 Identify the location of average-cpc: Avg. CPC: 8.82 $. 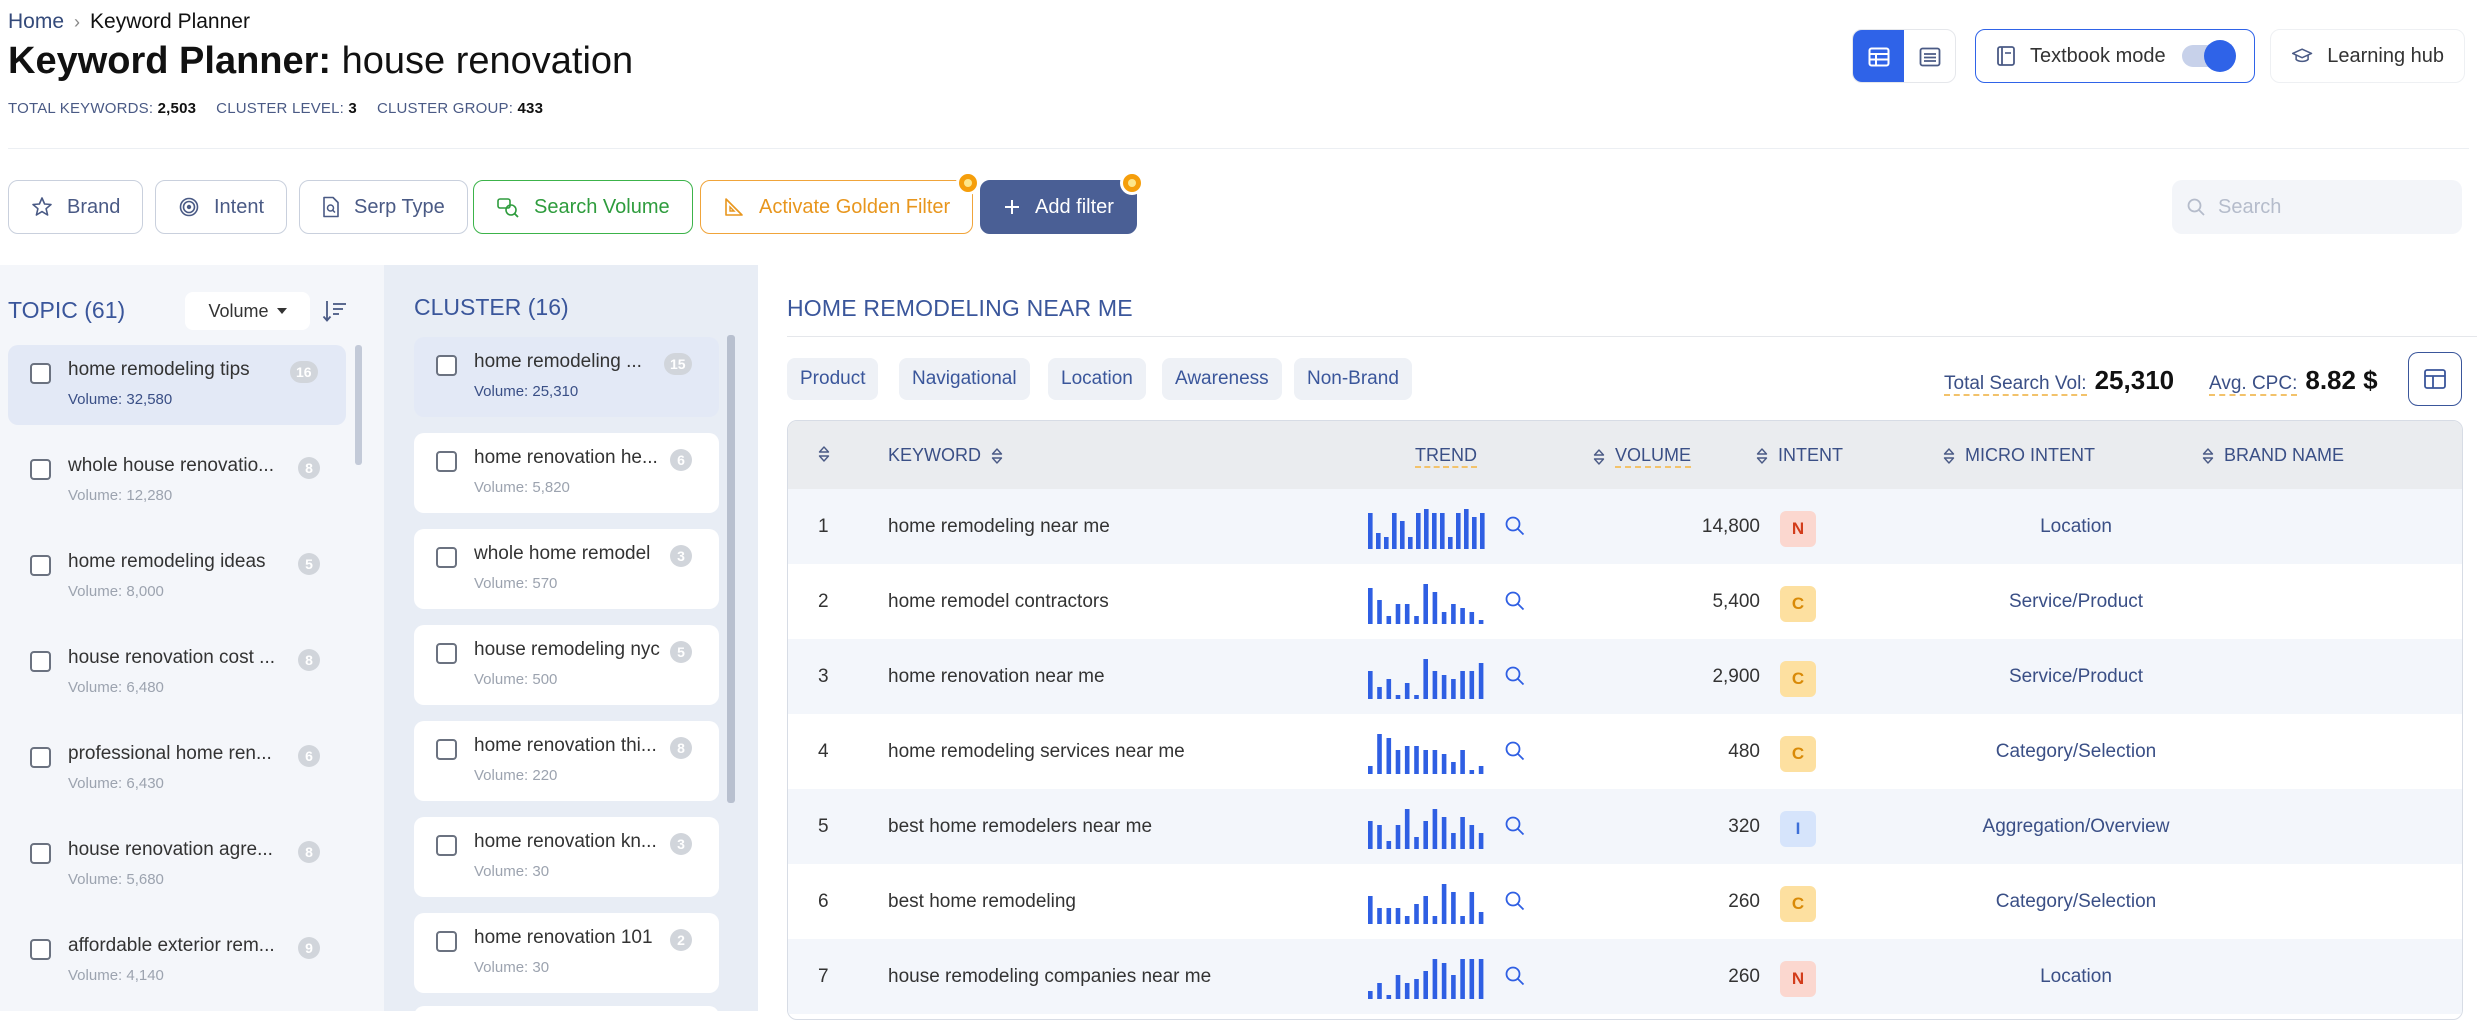
(2293, 380).